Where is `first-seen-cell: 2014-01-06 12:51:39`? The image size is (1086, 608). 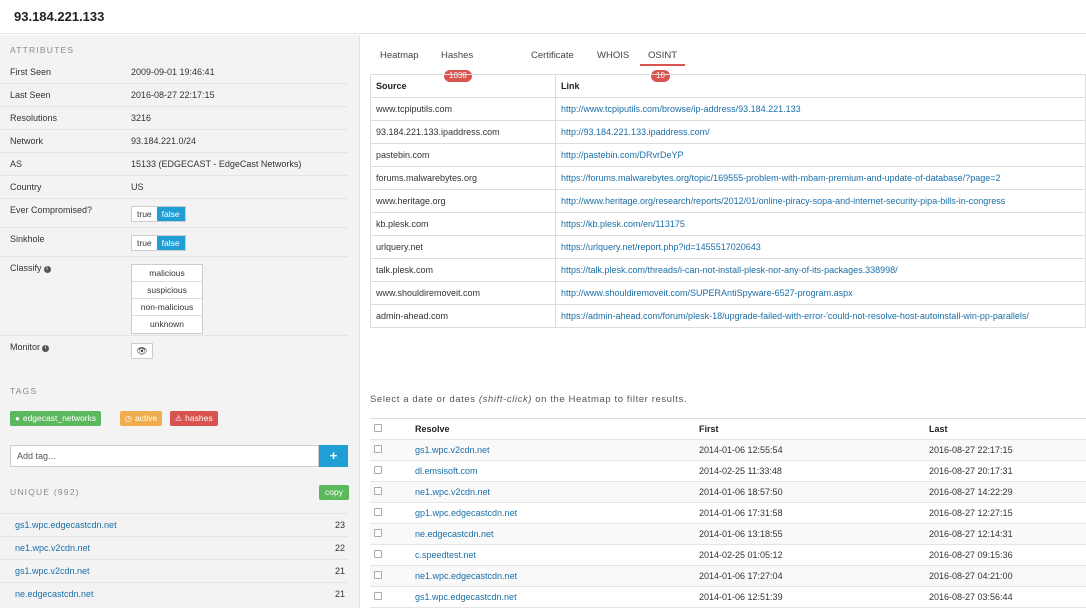
first-seen-cell: 2014-01-06 12:51:39 is located at coordinates (814, 597).